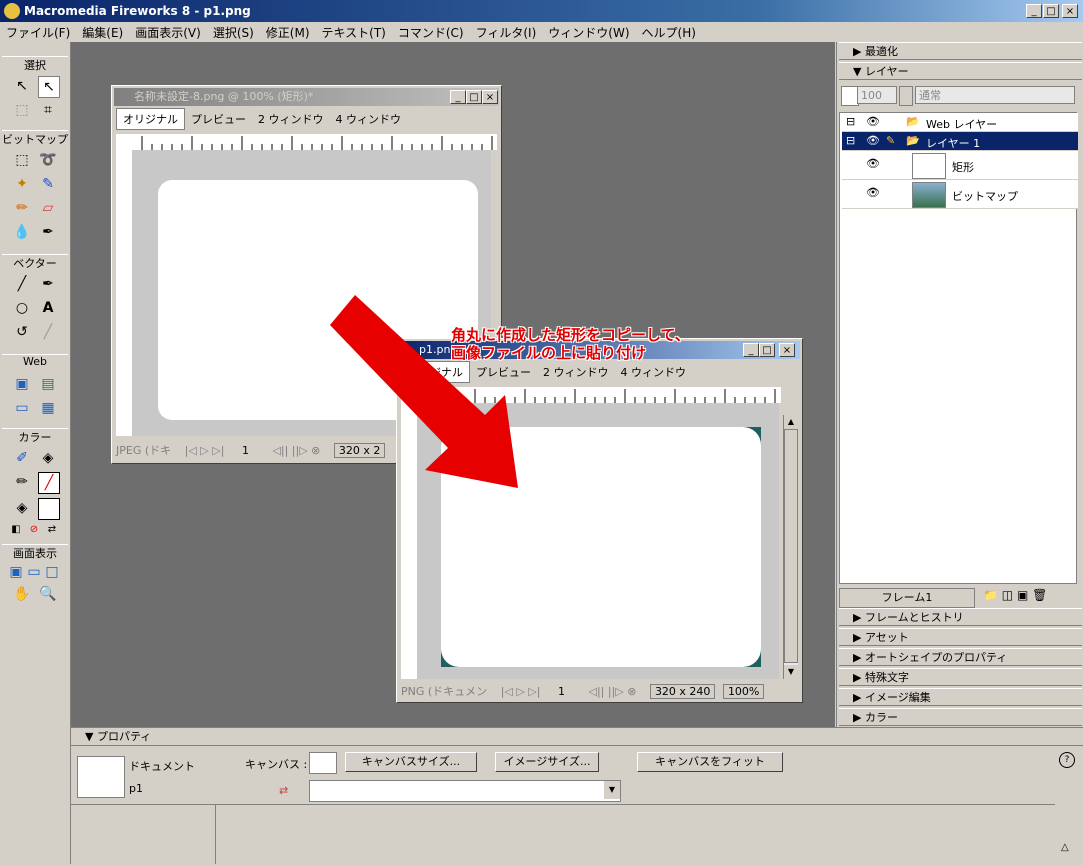 The width and height of the screenshot is (1083, 865). I want to click on doc2-frame-controls: |◁ ▷ ▷|, so click(521, 691).